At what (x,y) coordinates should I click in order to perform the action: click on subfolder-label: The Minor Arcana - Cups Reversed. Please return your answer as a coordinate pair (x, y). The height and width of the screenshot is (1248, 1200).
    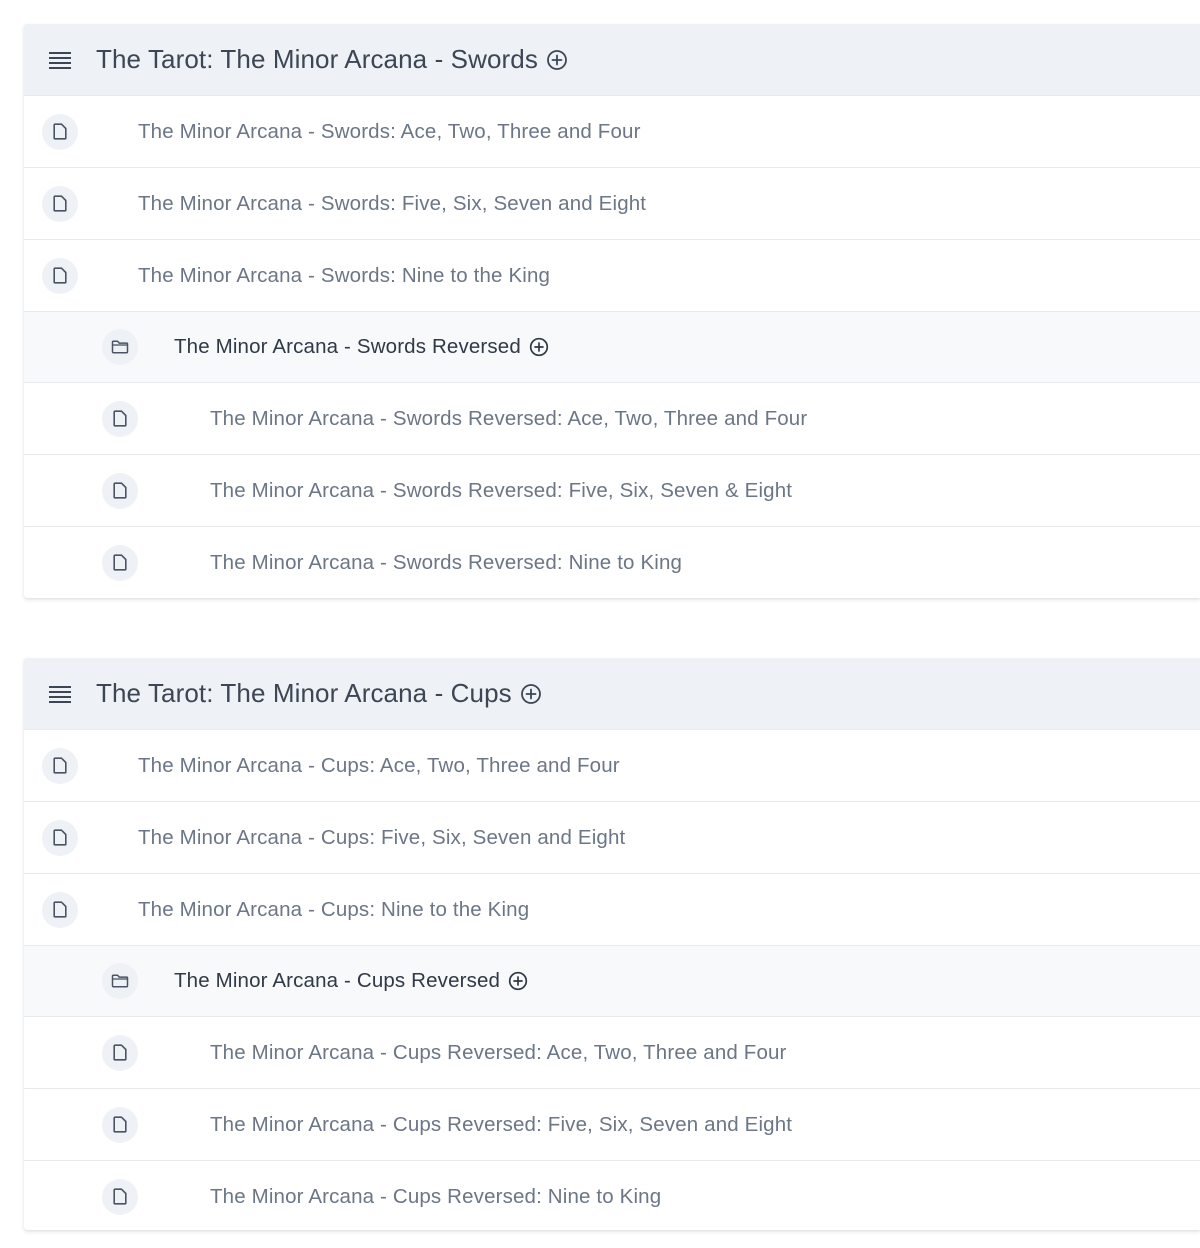
    Looking at the image, I should click on (351, 981).